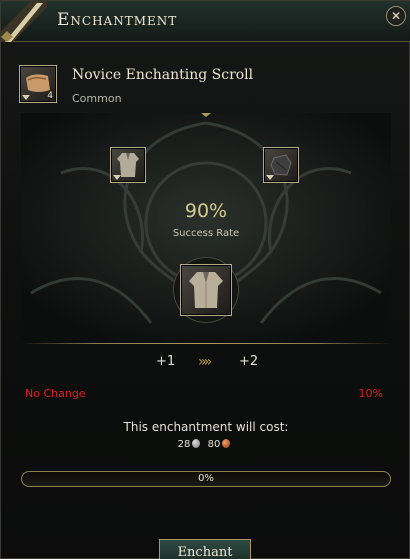 The image size is (410, 559). I want to click on cost-label: This enchantment will cost:, so click(206, 427).